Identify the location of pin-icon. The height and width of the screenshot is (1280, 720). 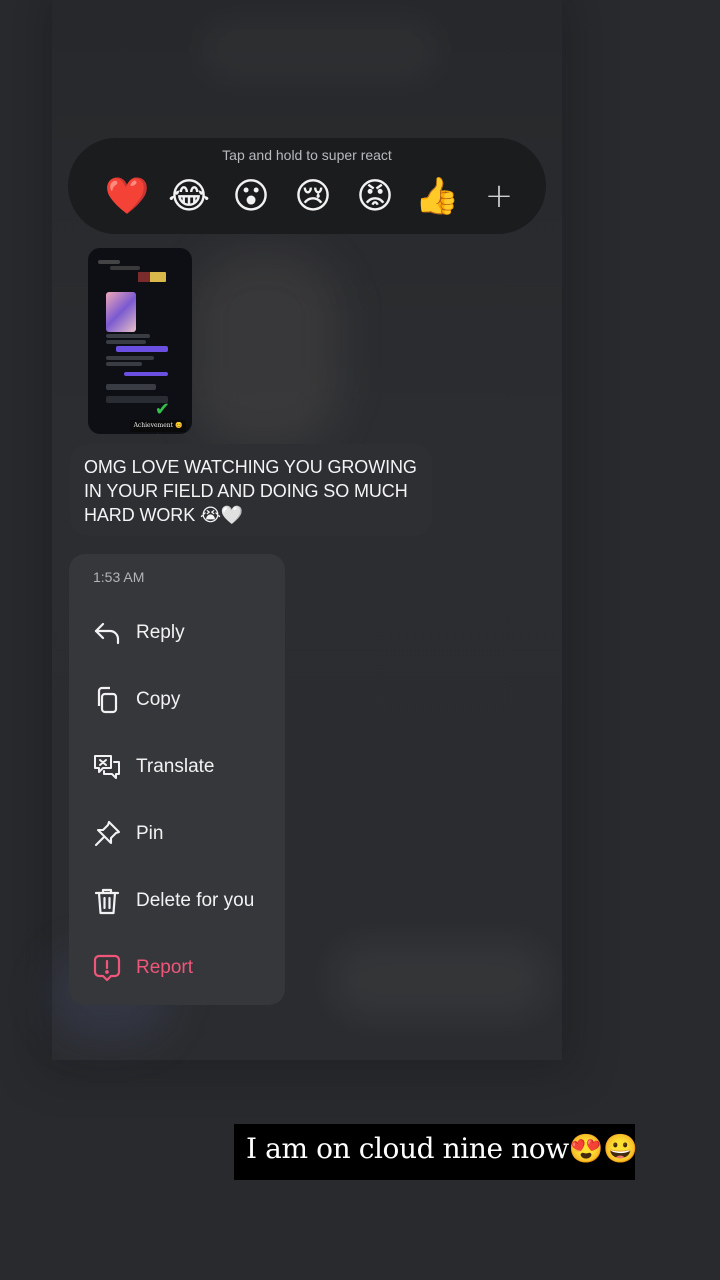
(107, 834).